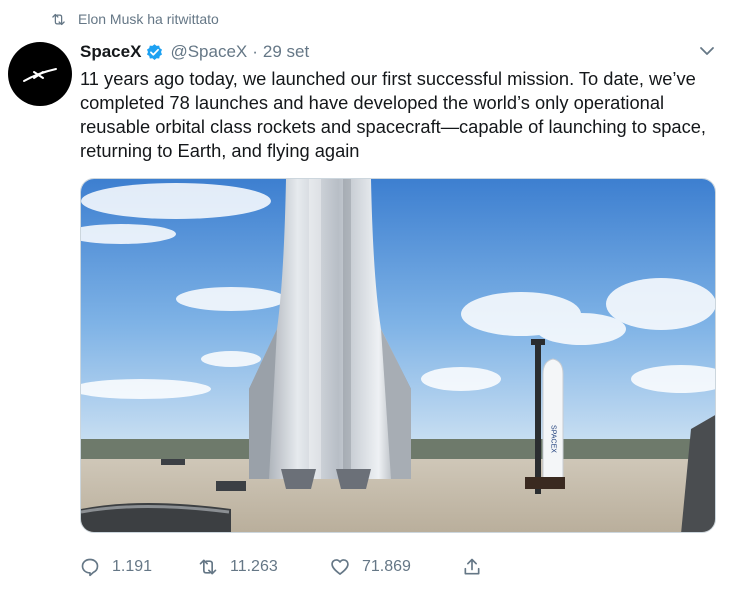  What do you see at coordinates (90, 567) in the screenshot?
I see `reply-icon` at bounding box center [90, 567].